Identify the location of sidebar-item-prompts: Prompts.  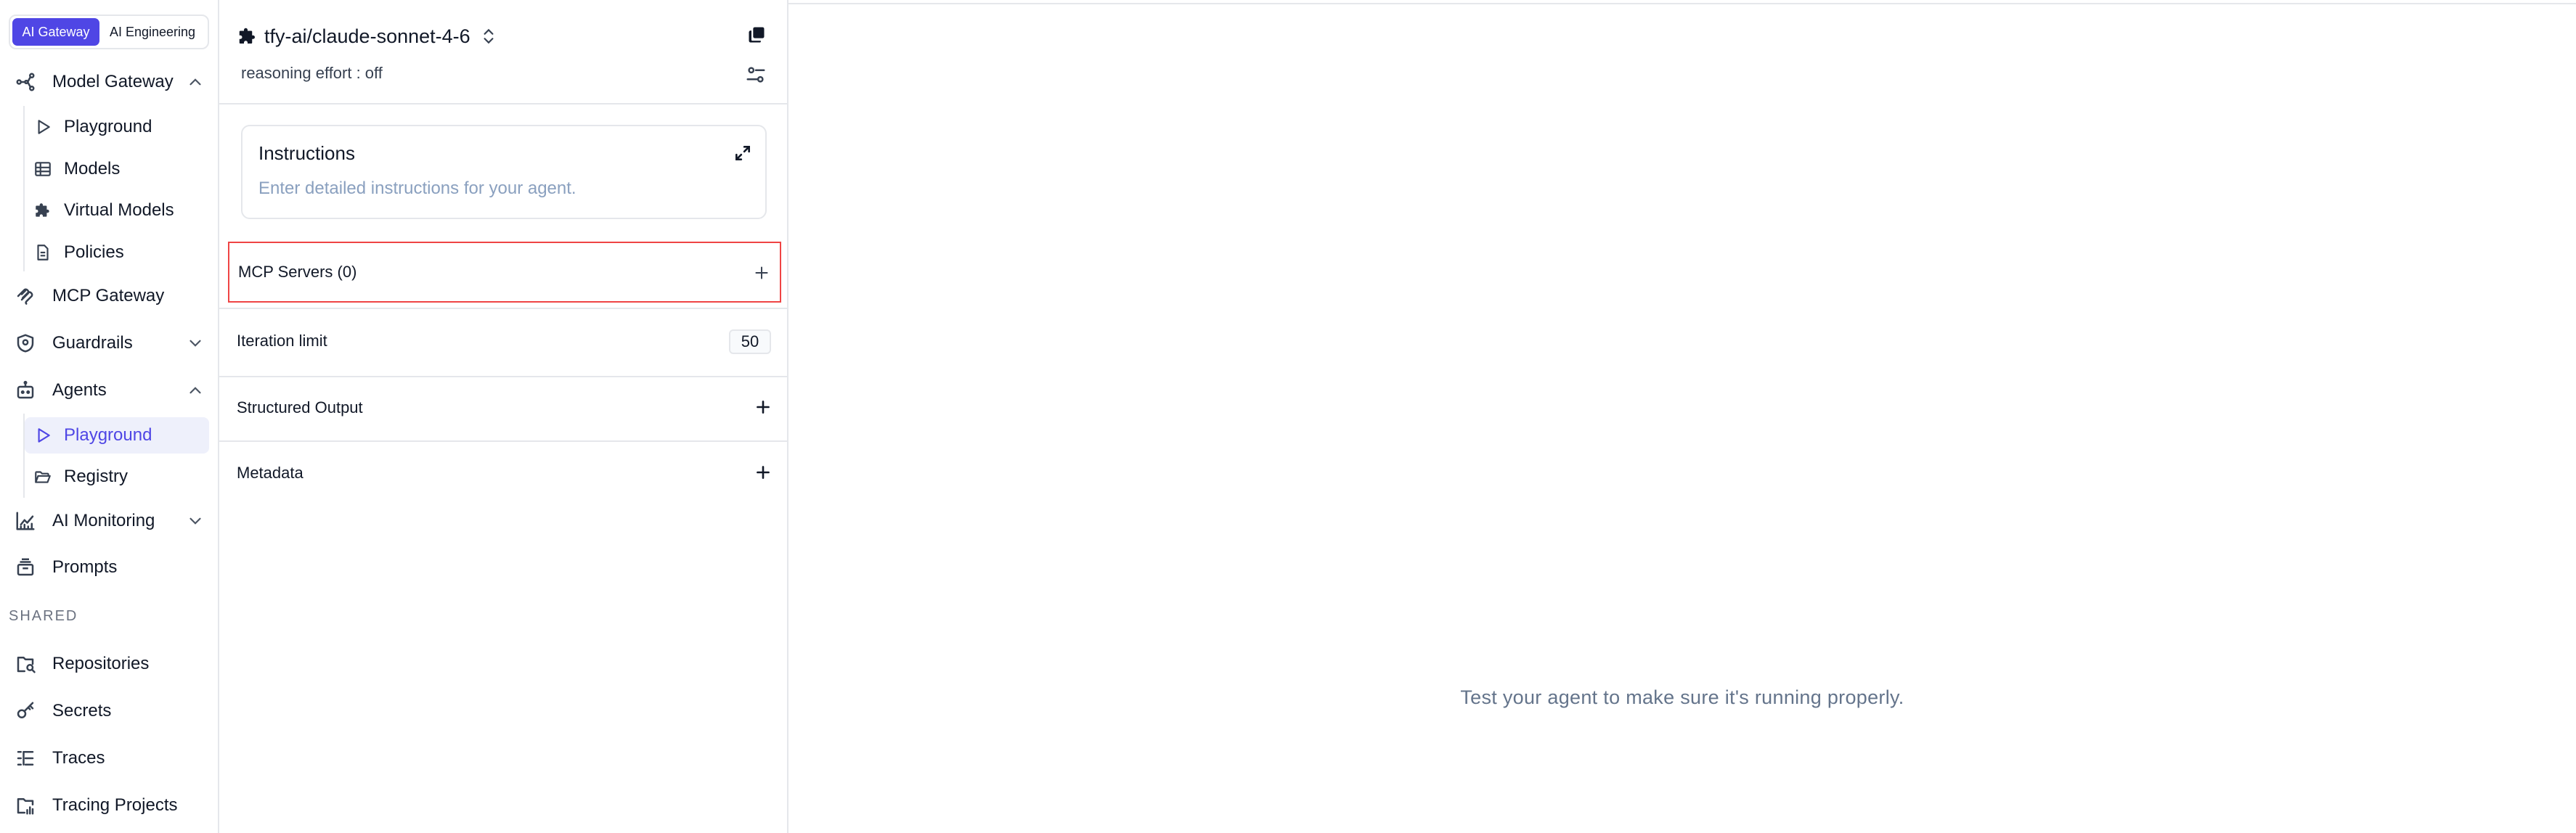
(110, 567).